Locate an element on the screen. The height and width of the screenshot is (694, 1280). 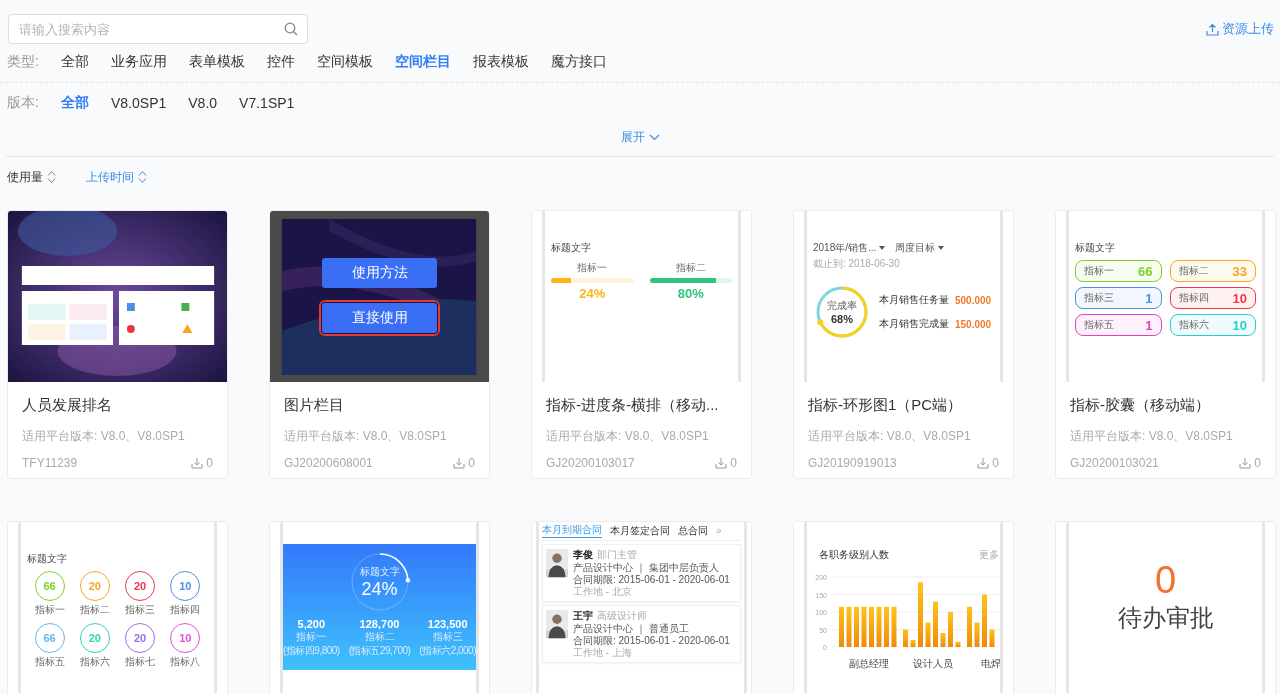
date-label: 截止到: 2018-06-30 is located at coordinates (856, 264).